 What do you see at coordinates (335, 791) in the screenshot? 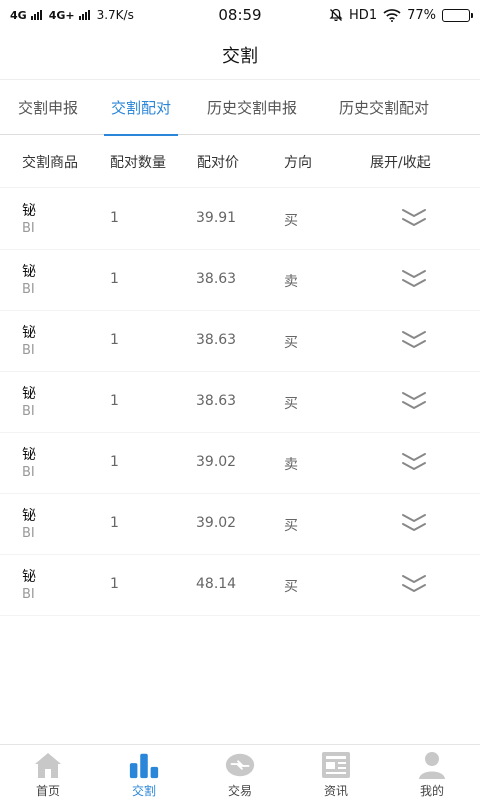
I see `nav-label: 资讯` at bounding box center [335, 791].